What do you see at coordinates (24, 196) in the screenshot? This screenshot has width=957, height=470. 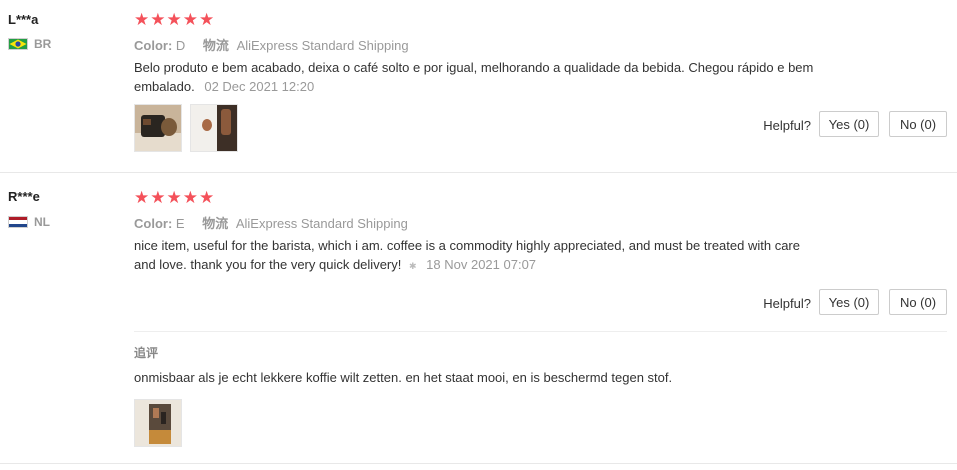 I see `reviewer-name: R***e` at bounding box center [24, 196].